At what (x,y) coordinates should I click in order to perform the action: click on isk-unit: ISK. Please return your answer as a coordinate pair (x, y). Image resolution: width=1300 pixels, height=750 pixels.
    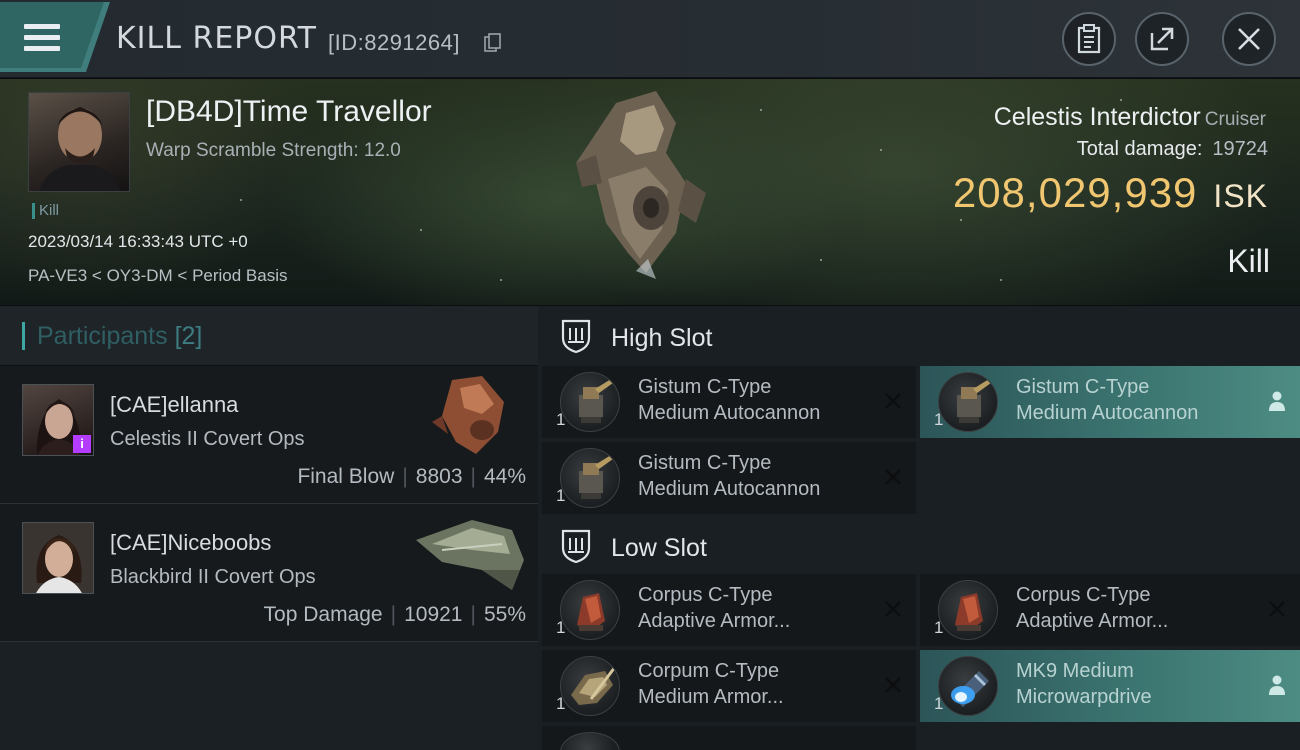
    Looking at the image, I should click on (1240, 196).